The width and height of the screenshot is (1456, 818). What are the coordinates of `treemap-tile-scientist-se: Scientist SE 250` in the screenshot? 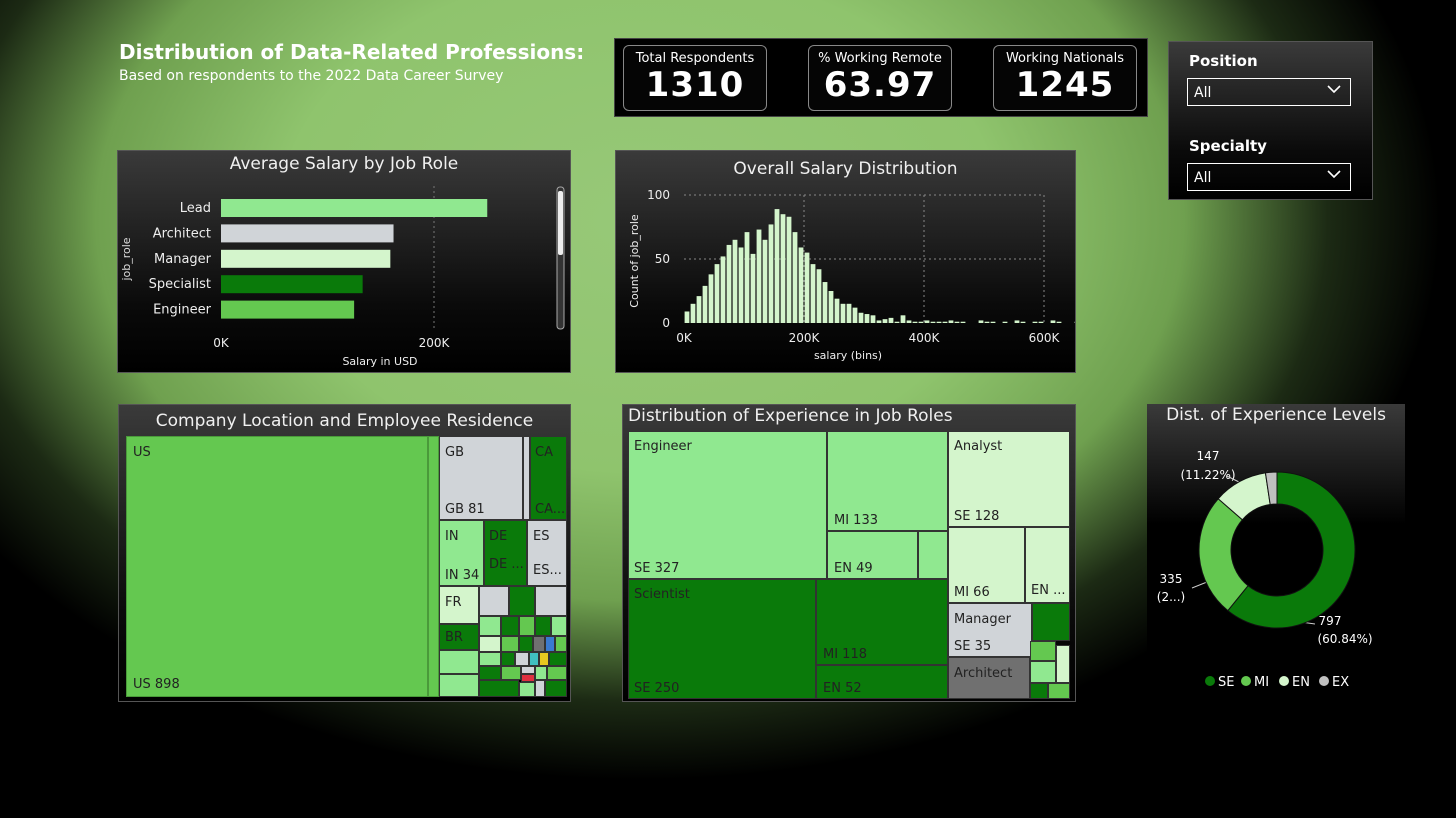 It's located at (722, 639).